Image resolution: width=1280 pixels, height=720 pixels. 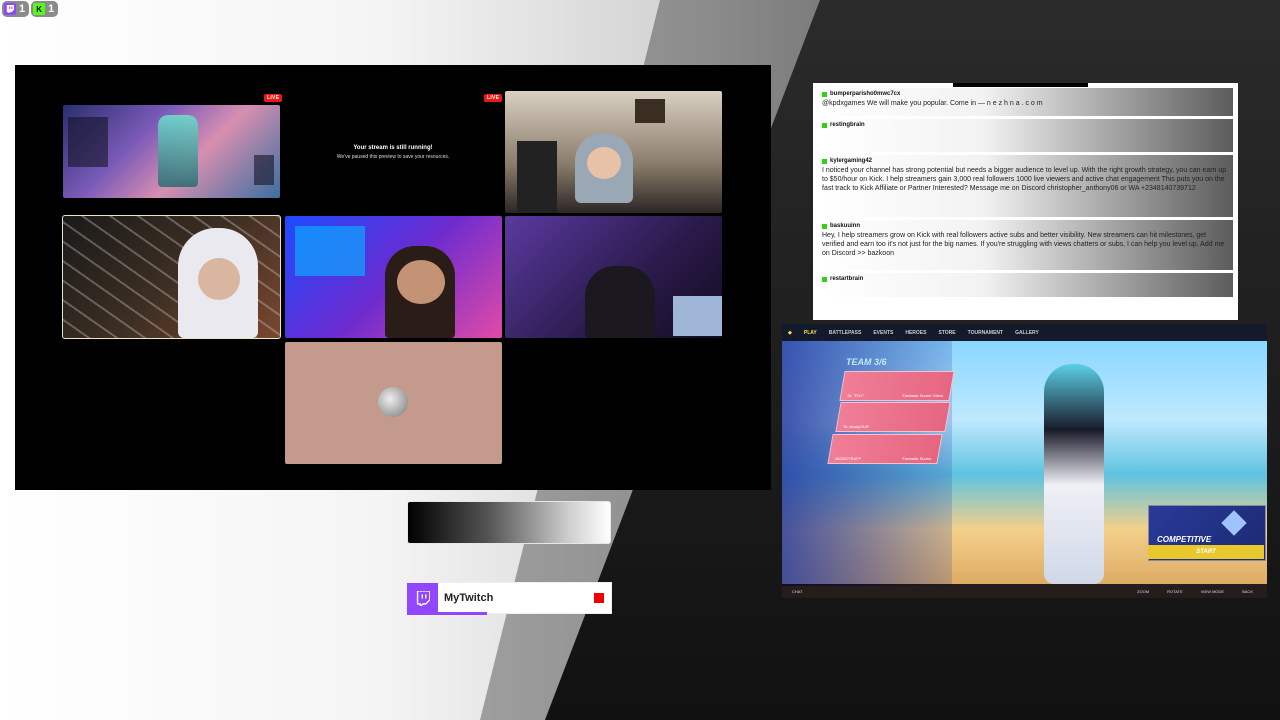 I want to click on player-title: Fantastic Sizzler, so click(x=916, y=458).